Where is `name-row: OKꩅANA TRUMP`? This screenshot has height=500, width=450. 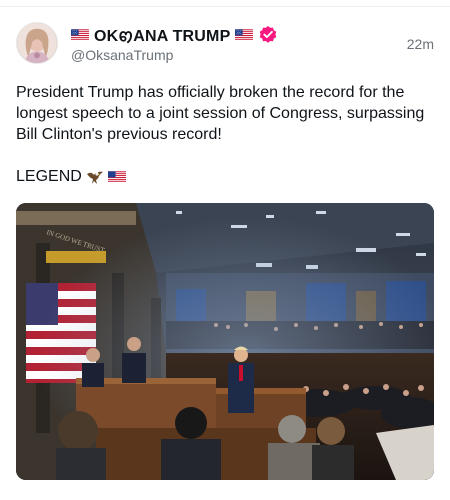
name-row: OKꩅANA TRUMP is located at coordinates (174, 35).